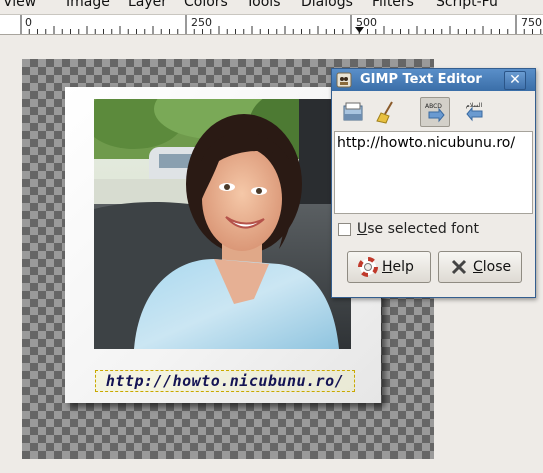  I want to click on menu-script-fu: Script-Fu, so click(467, 5).